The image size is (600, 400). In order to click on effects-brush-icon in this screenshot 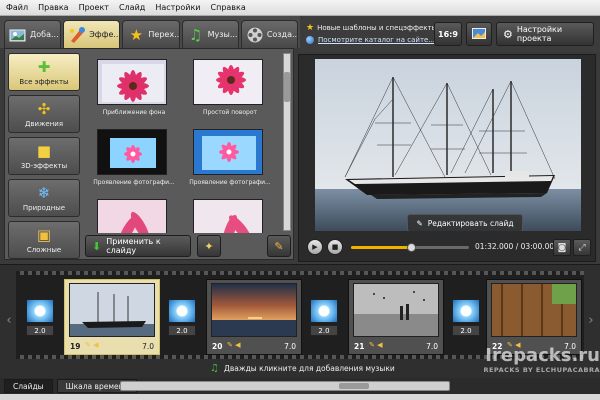, I will do `click(77, 35)`.